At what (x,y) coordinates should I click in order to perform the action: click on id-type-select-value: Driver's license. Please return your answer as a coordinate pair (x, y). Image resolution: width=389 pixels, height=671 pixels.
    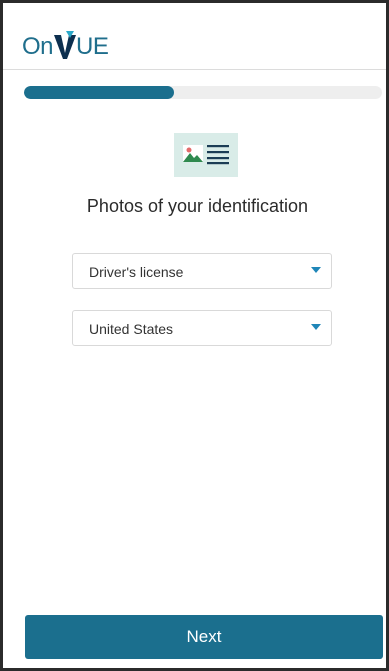
    Looking at the image, I should click on (136, 272).